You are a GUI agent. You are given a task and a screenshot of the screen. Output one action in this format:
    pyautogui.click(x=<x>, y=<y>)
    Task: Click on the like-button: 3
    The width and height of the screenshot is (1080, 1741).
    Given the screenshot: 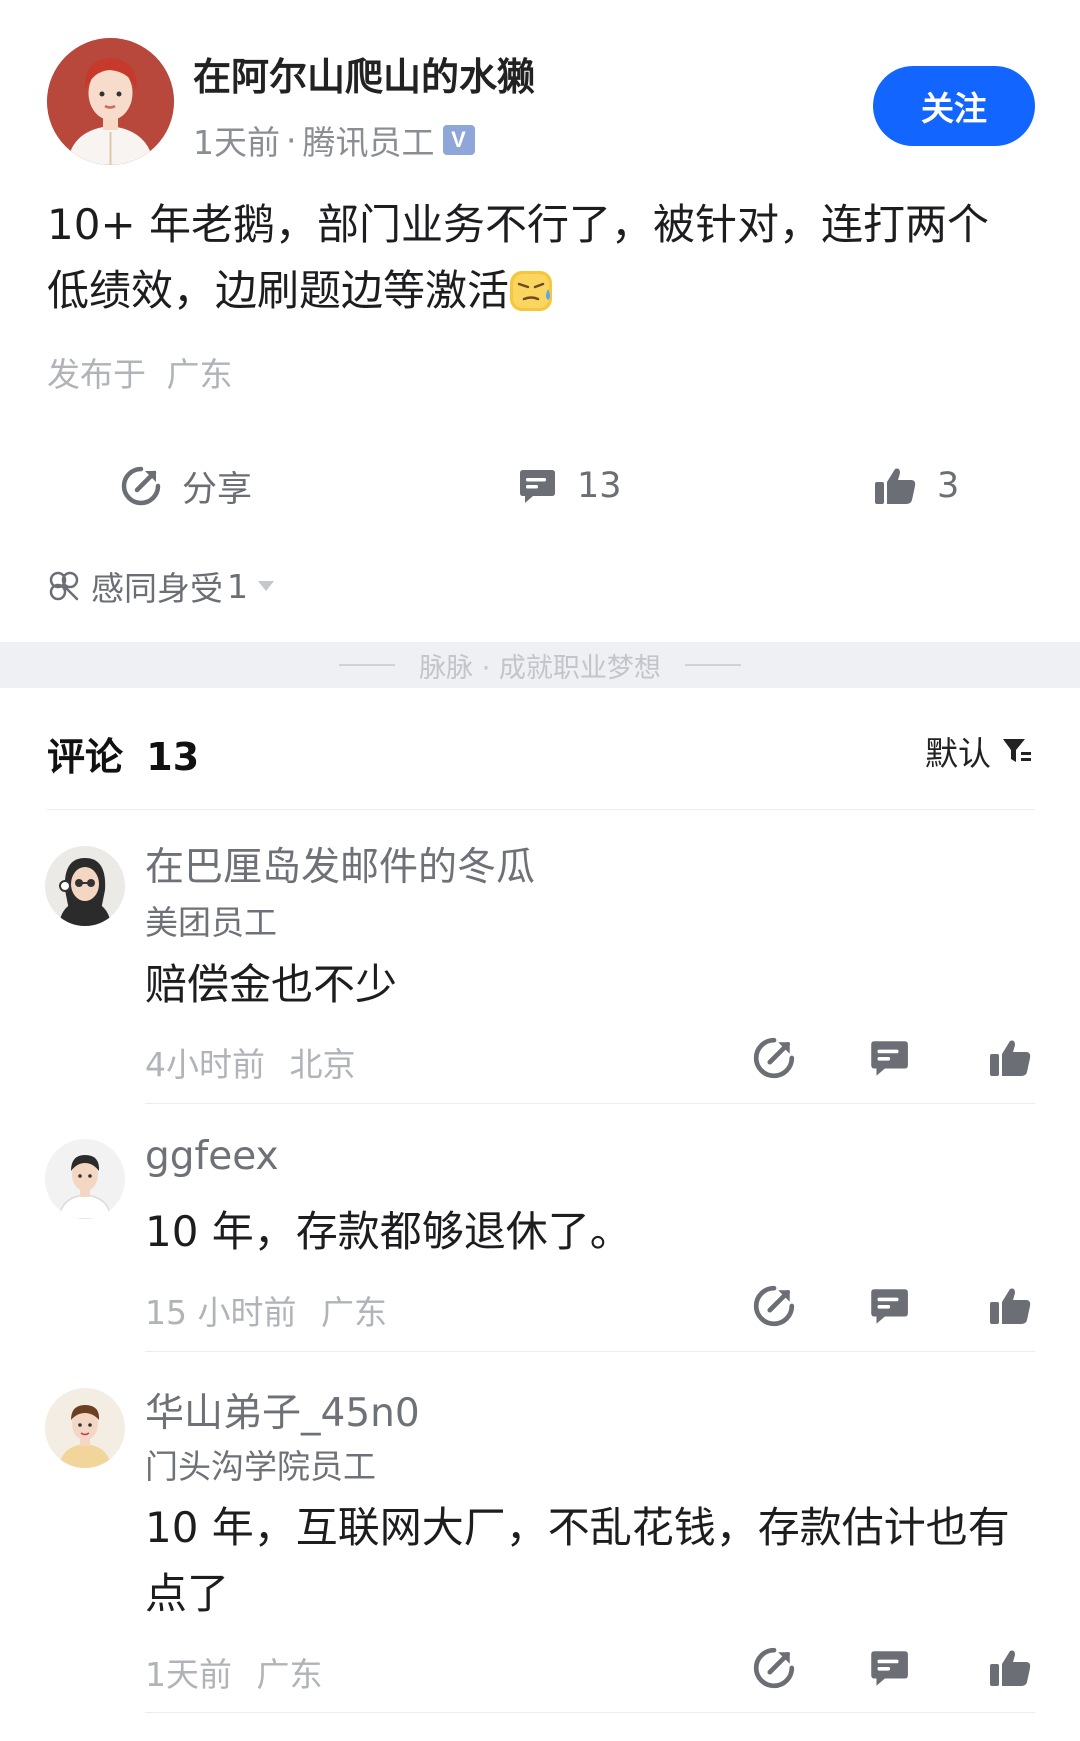 What is the action you would take?
    pyautogui.click(x=916, y=486)
    